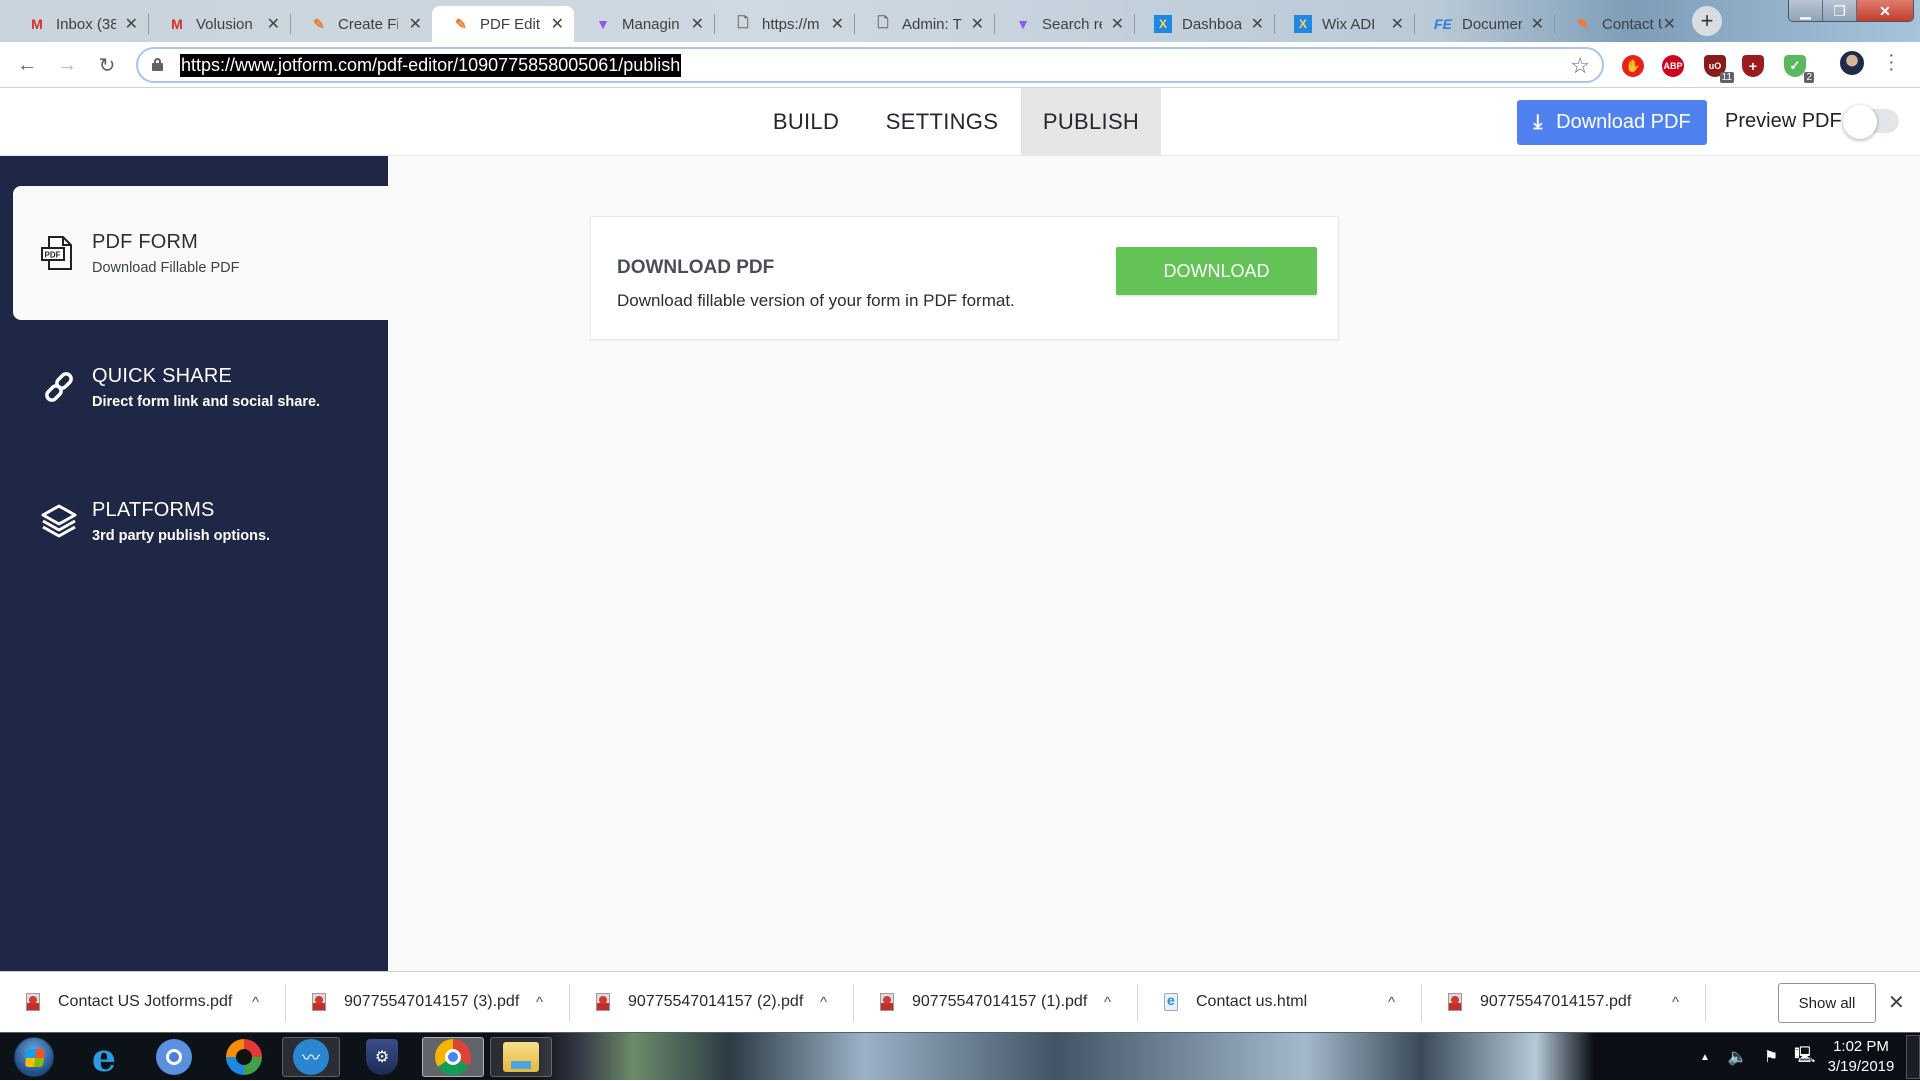 This screenshot has height=1081, width=1920. Describe the element at coordinates (1216, 271) in the screenshot. I see `download-button: DOWNLOAD` at that location.